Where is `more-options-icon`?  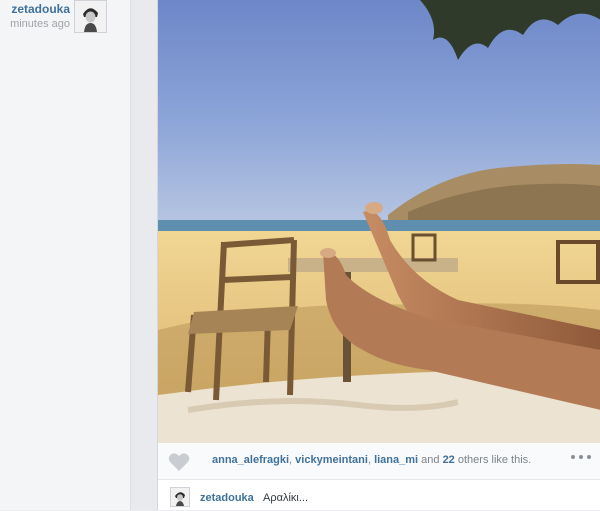
more-options-icon is located at coordinates (581, 457).